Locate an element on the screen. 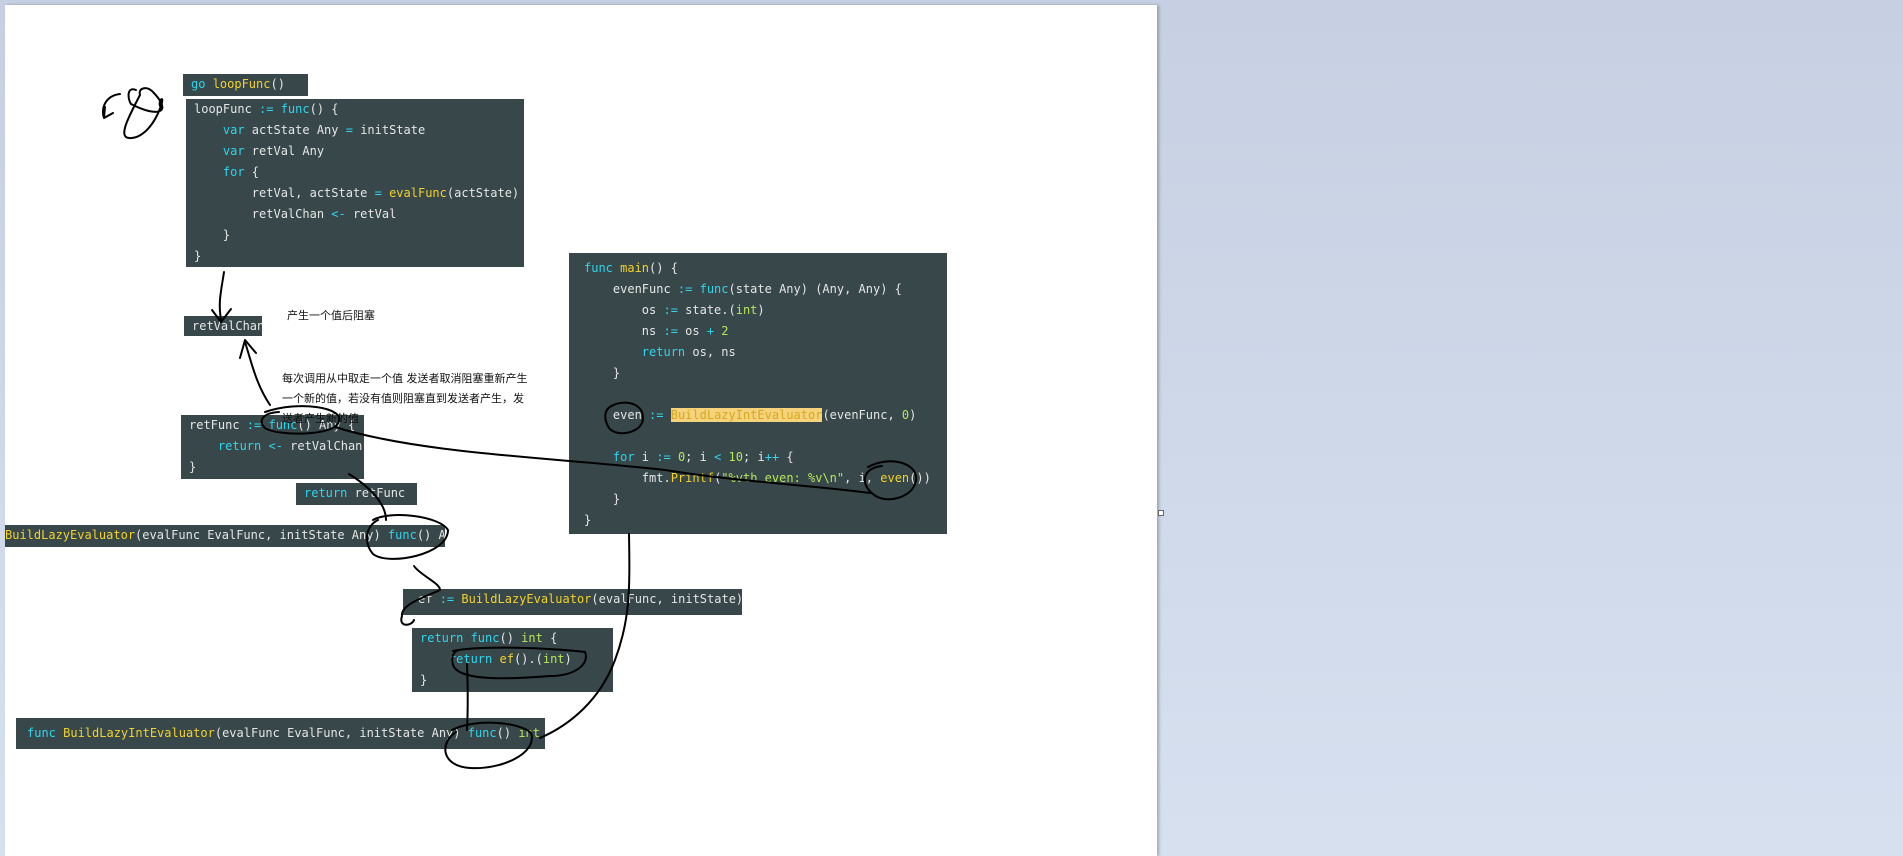 The image size is (1903, 856). ret-val-chan-label: retValChan is located at coordinates (223, 326).